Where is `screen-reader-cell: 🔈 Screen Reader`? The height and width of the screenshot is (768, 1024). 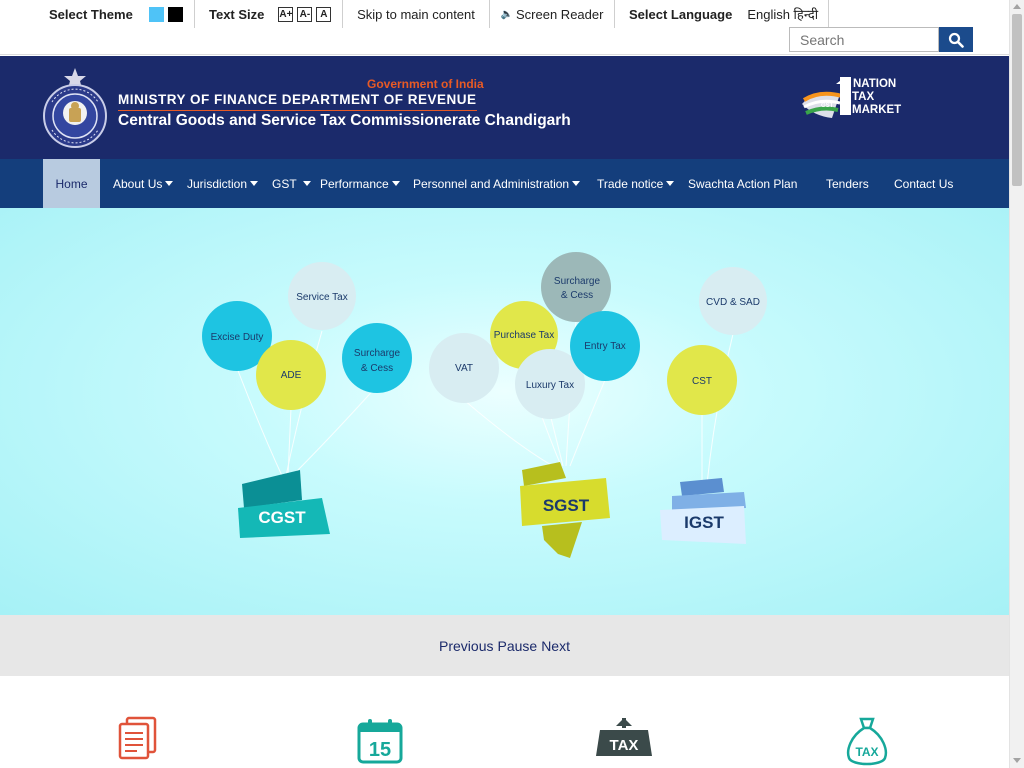
screen-reader-cell: 🔈 Screen Reader is located at coordinates (552, 14).